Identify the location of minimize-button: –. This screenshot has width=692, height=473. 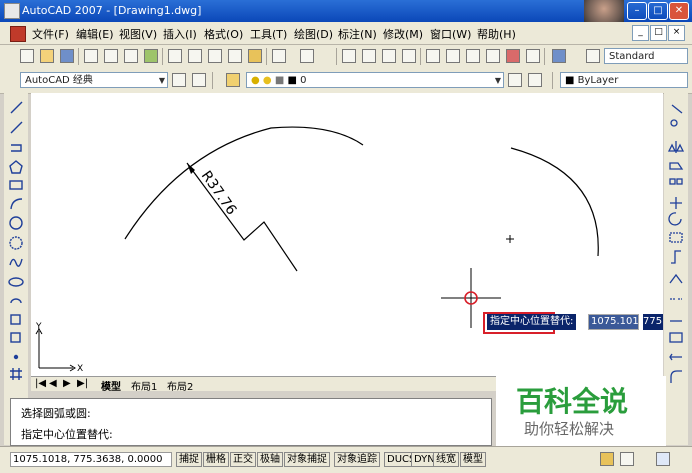
(637, 11).